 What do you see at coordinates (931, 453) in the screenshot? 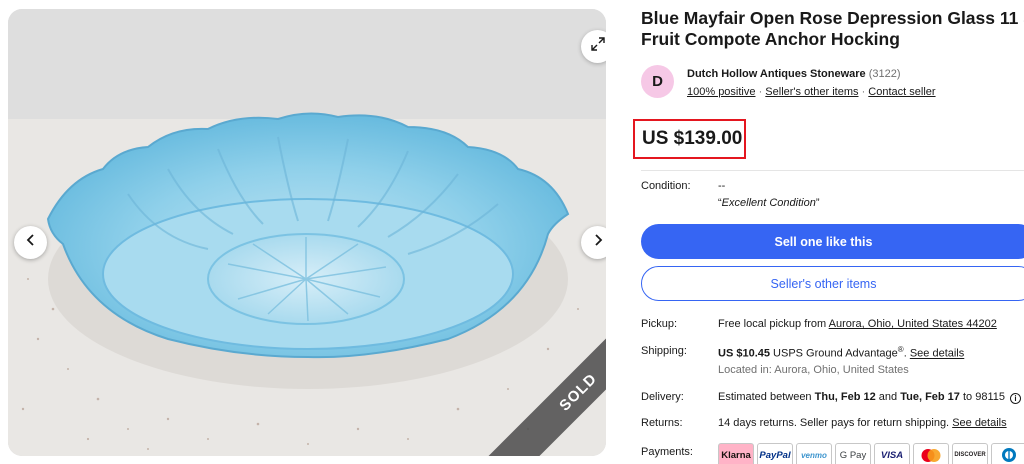
I see `mastercard-icon` at bounding box center [931, 453].